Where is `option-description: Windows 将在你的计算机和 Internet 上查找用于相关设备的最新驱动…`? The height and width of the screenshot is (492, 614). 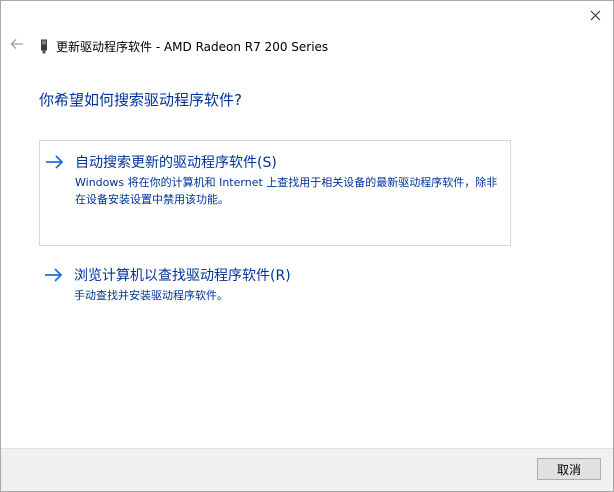 option-description: Windows 将在你的计算机和 Internet 上查找用于相关设备的最新驱动… is located at coordinates (286, 191).